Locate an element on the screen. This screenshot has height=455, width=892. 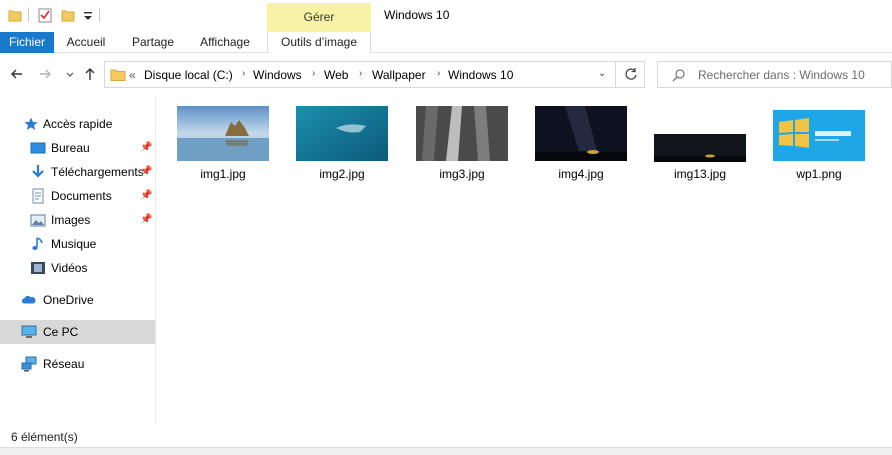
sidebar-item-documents: Documents 📌 is located at coordinates (77, 196).